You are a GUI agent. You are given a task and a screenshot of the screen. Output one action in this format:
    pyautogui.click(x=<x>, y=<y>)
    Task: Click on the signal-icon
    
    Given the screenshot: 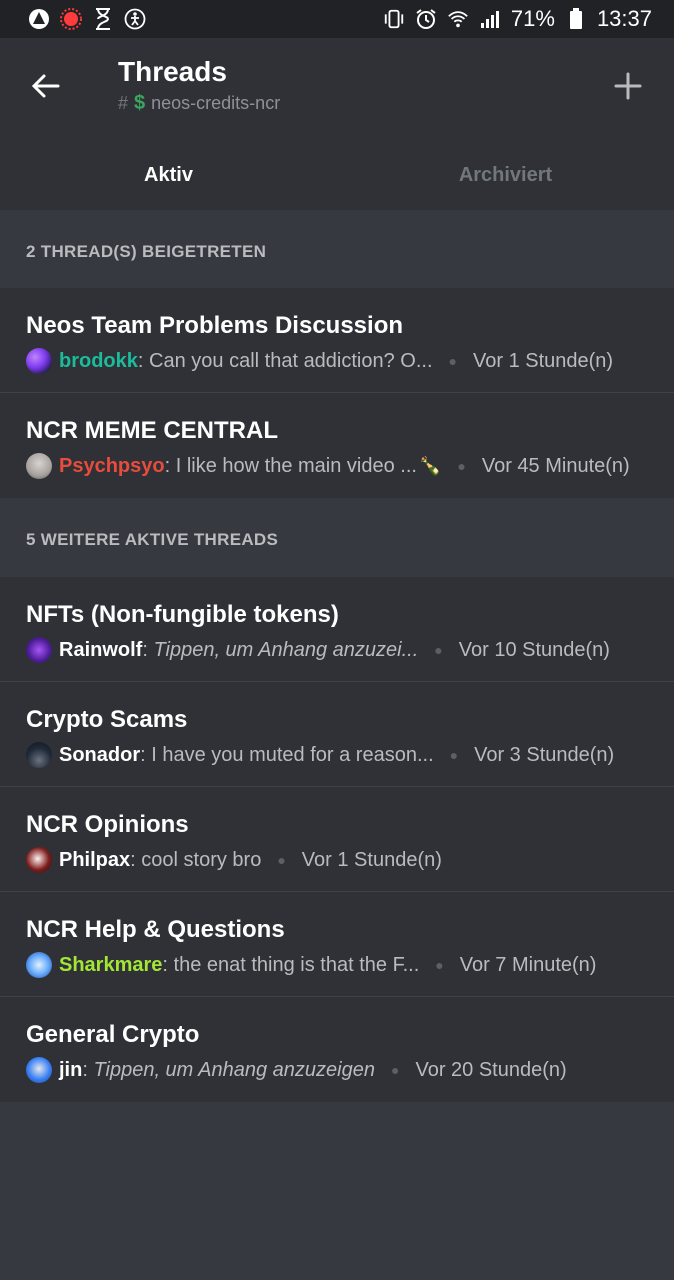 What is the action you would take?
    pyautogui.click(x=490, y=19)
    